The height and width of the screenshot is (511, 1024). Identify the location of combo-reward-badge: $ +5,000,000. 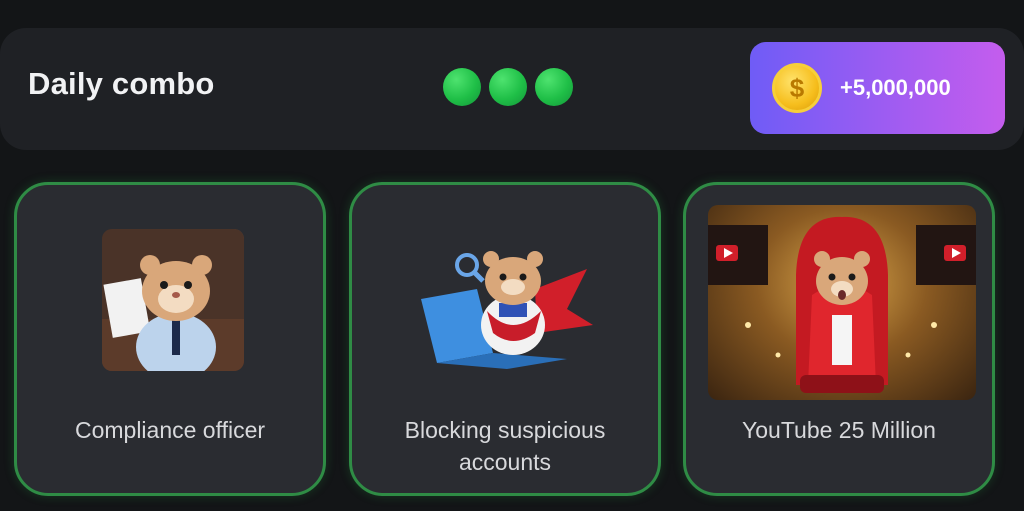
(877, 88).